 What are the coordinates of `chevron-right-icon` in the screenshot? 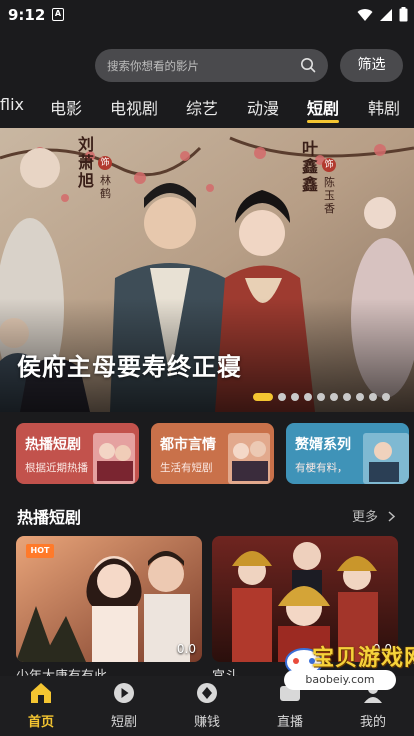 It's located at (392, 516).